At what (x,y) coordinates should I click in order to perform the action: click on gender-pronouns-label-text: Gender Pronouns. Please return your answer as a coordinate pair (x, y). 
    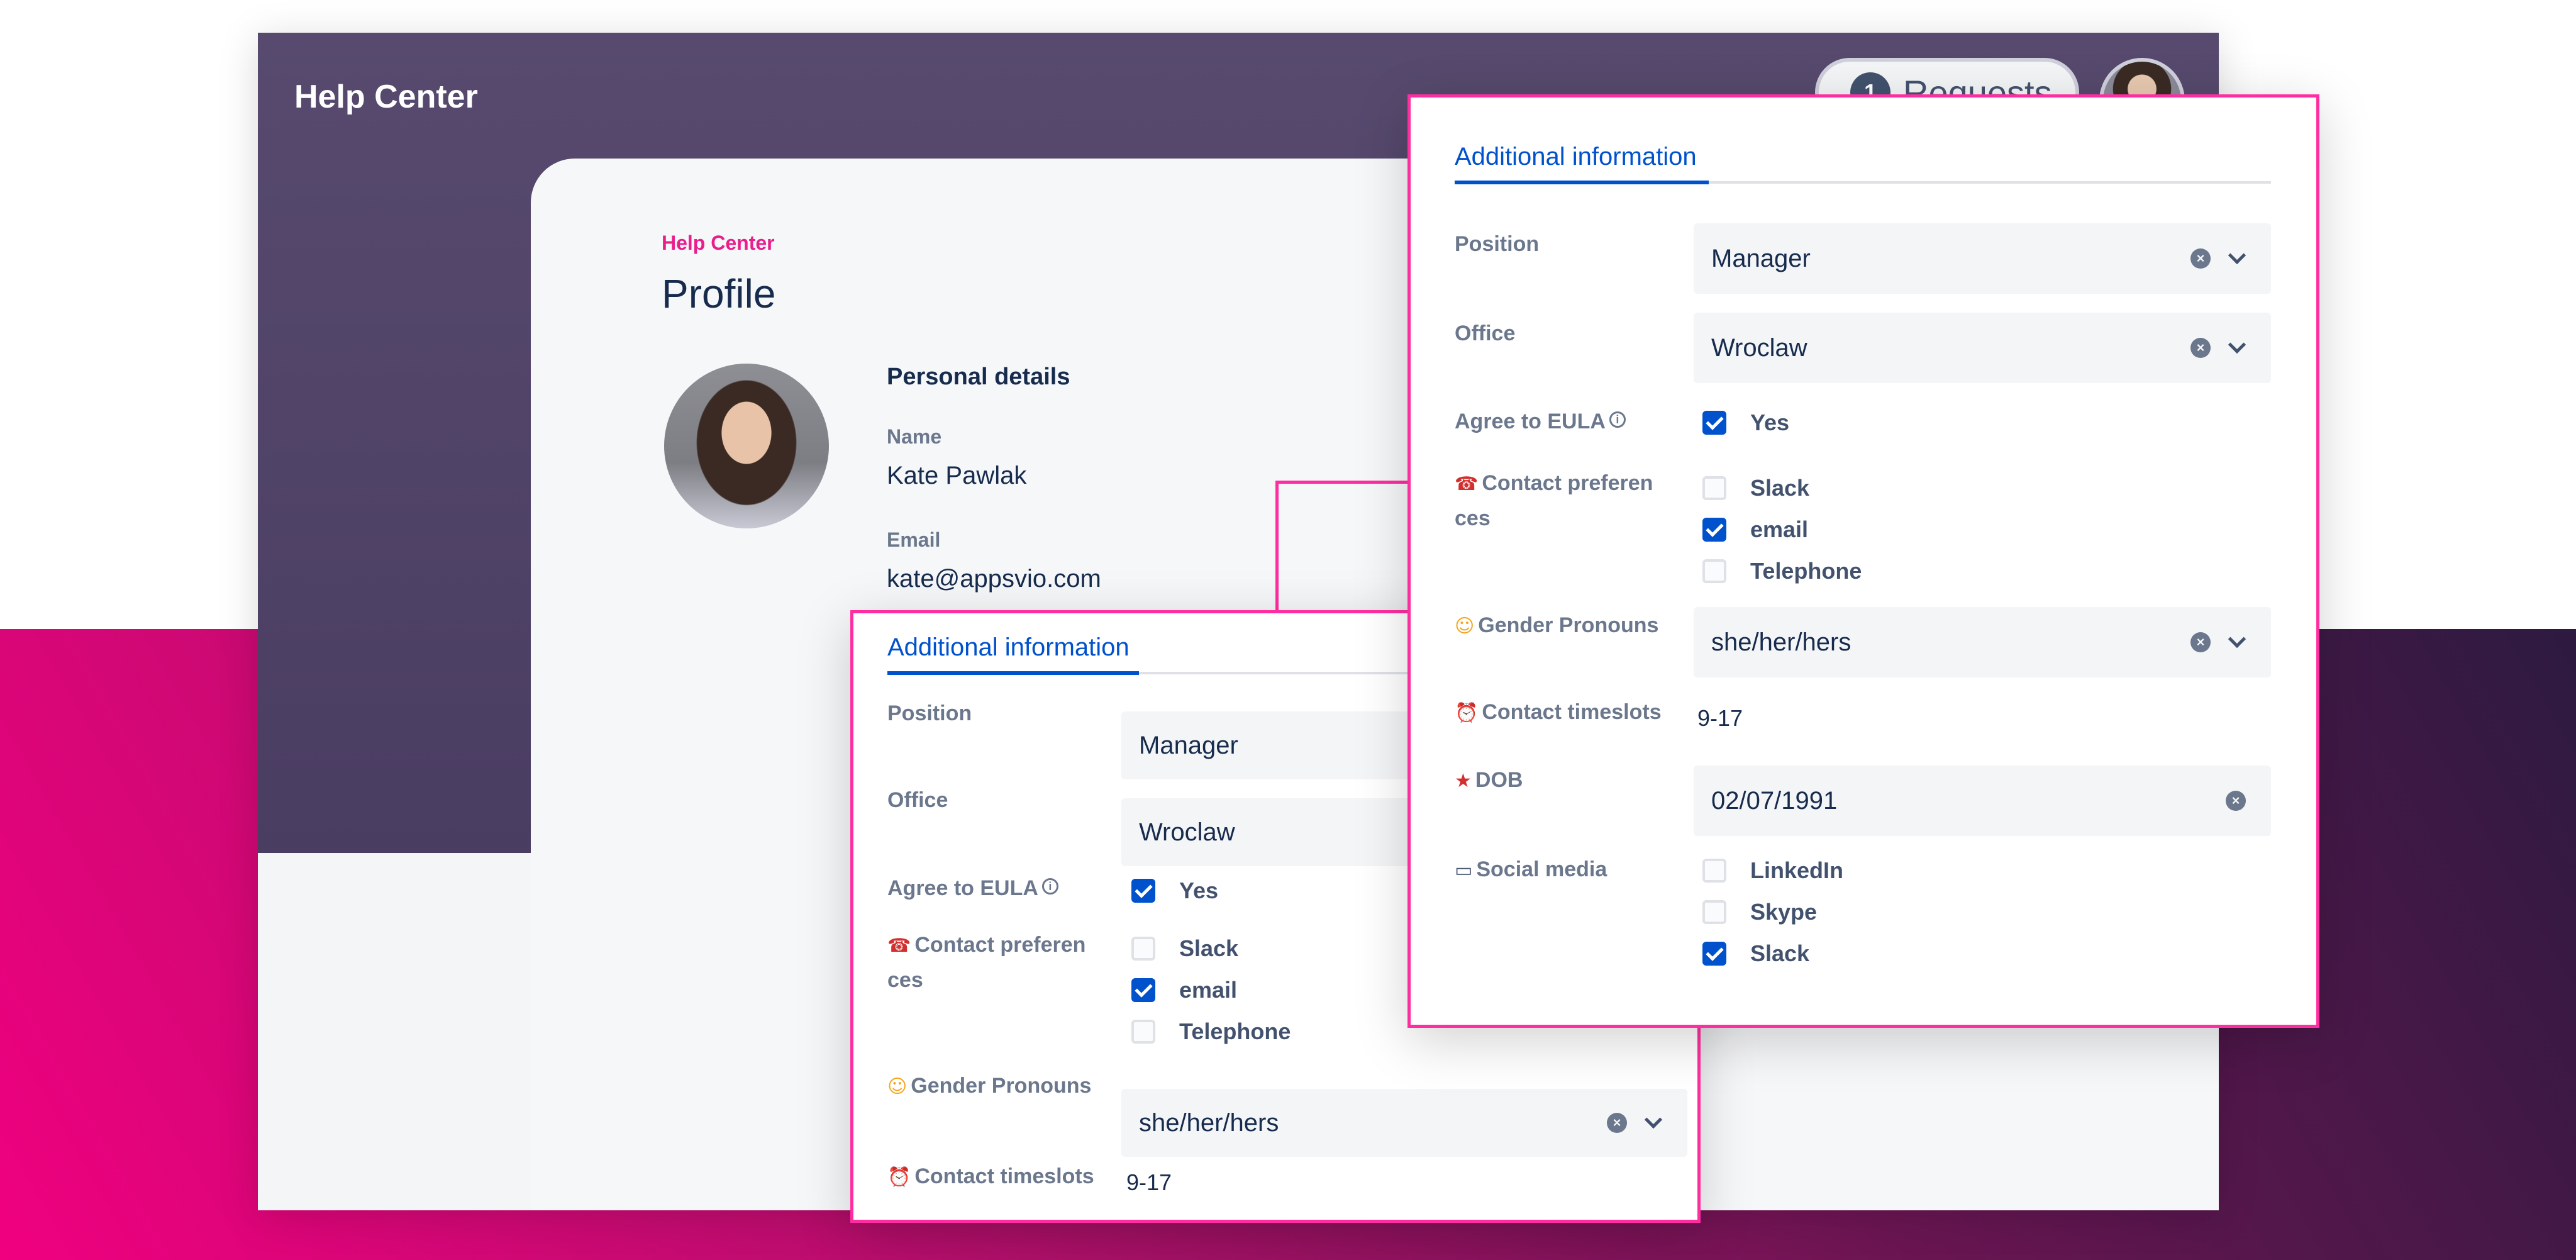
    Looking at the image, I should click on (1001, 1086).